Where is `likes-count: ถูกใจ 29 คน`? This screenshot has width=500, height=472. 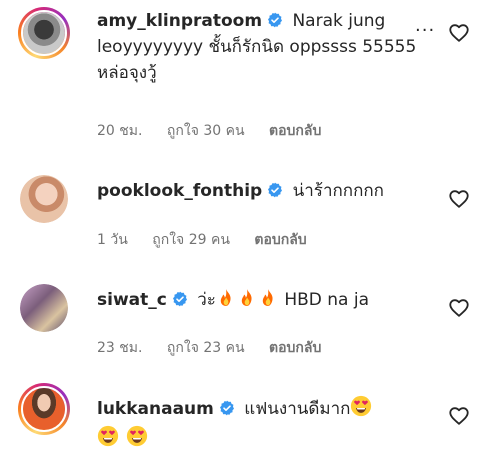
likes-count: ถูกใจ 29 คน is located at coordinates (191, 240).